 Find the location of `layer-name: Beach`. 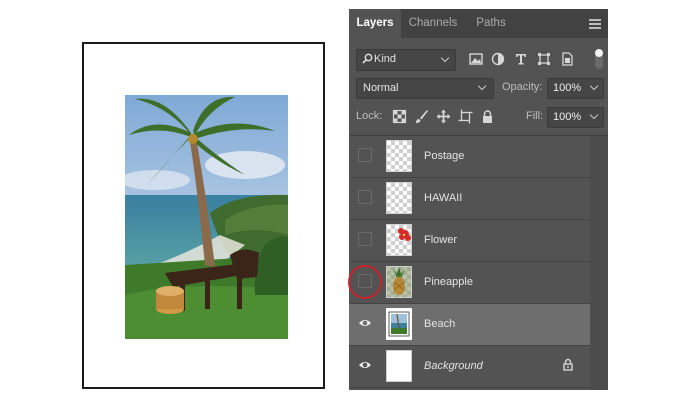

layer-name: Beach is located at coordinates (440, 324).